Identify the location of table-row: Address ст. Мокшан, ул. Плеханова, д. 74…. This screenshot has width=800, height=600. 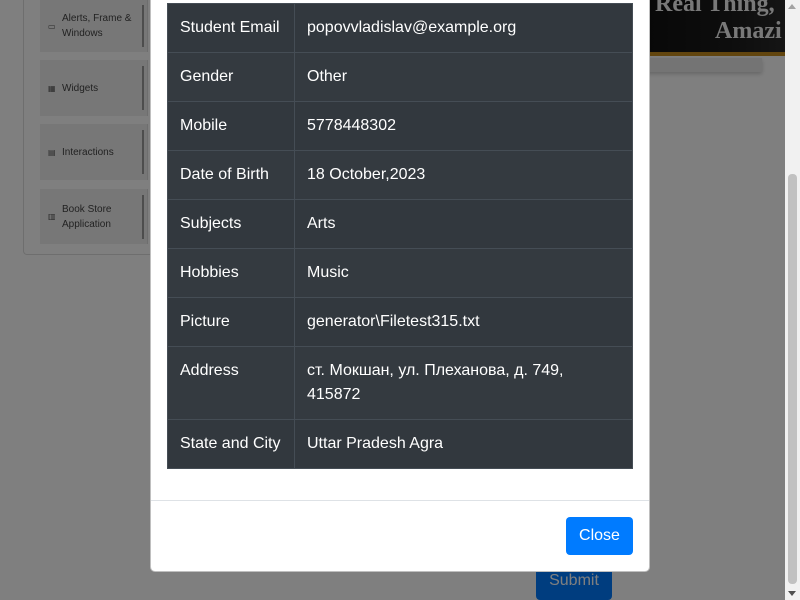
(400, 383).